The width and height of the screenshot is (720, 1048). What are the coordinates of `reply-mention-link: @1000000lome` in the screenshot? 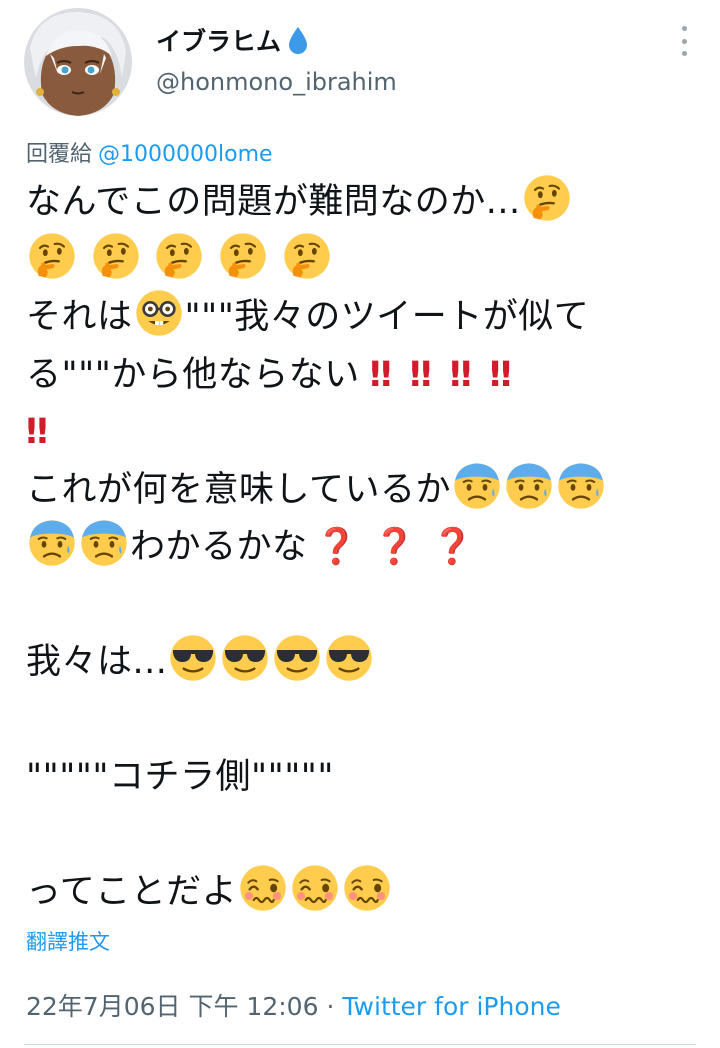 It's located at (185, 154).